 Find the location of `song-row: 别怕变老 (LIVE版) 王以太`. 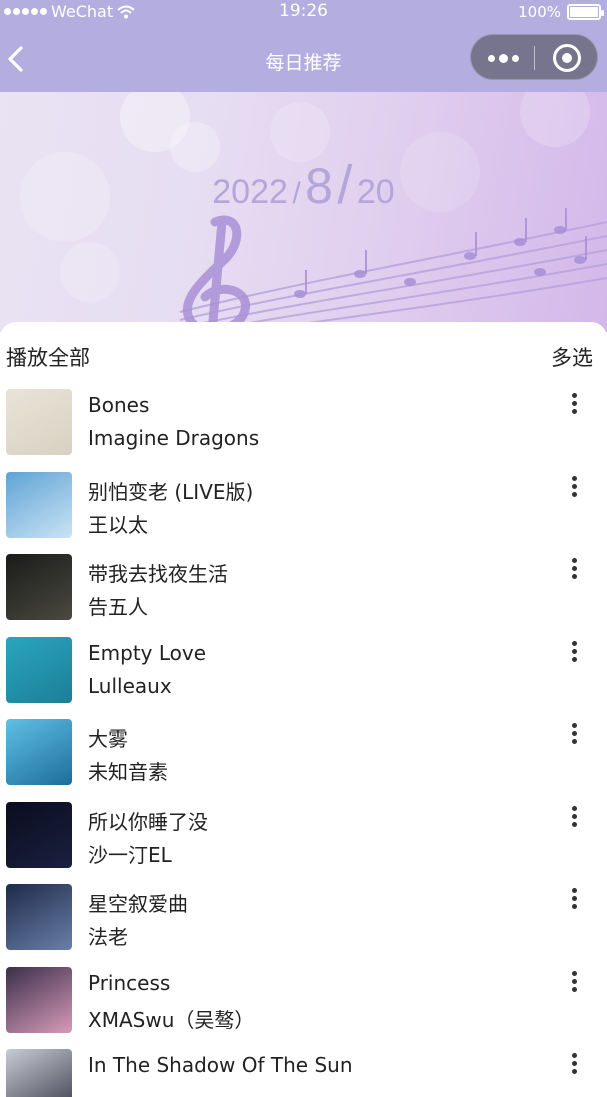

song-row: 别怕变老 (LIVE版) 王以太 is located at coordinates (303, 512).